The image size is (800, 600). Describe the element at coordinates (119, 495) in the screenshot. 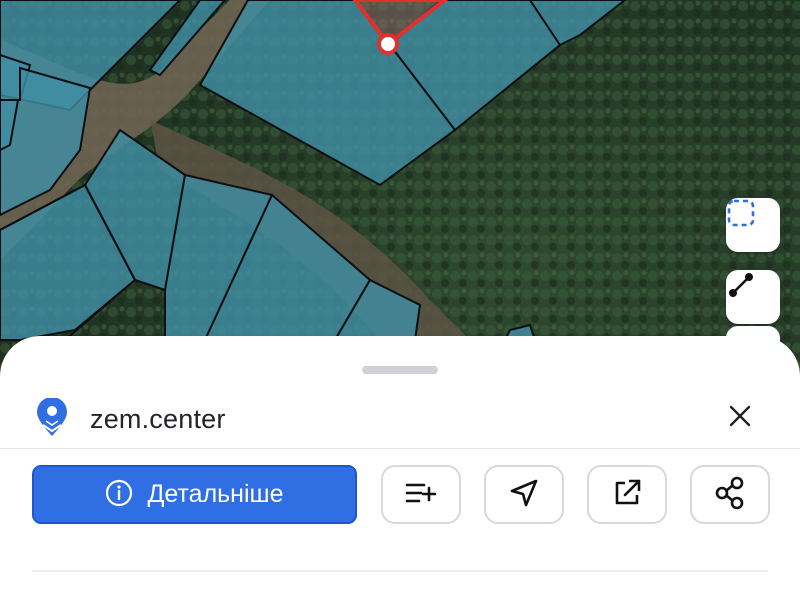

I see `info-icon` at that location.